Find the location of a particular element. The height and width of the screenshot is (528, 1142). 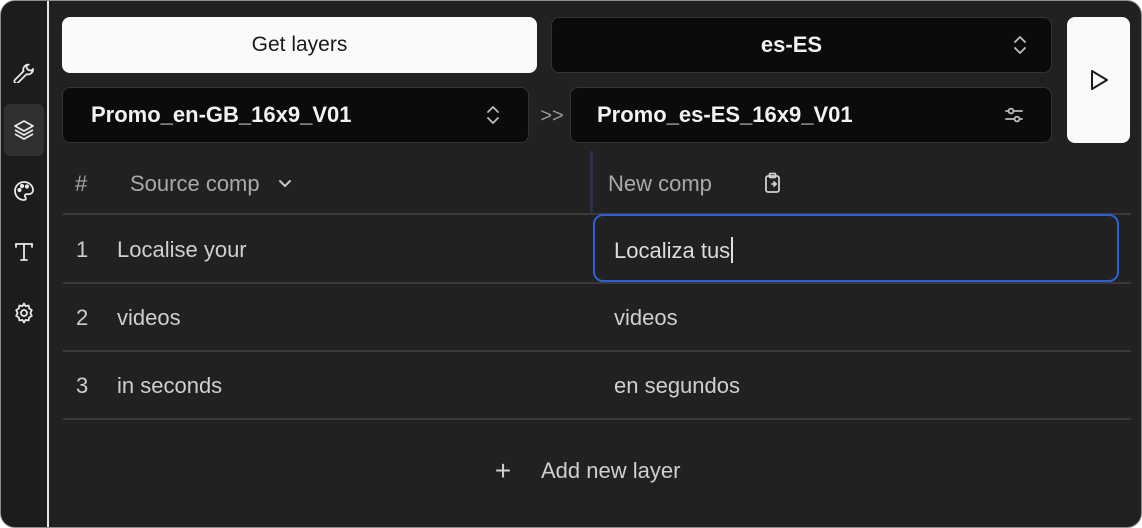

language-value: es-ES is located at coordinates (791, 44).